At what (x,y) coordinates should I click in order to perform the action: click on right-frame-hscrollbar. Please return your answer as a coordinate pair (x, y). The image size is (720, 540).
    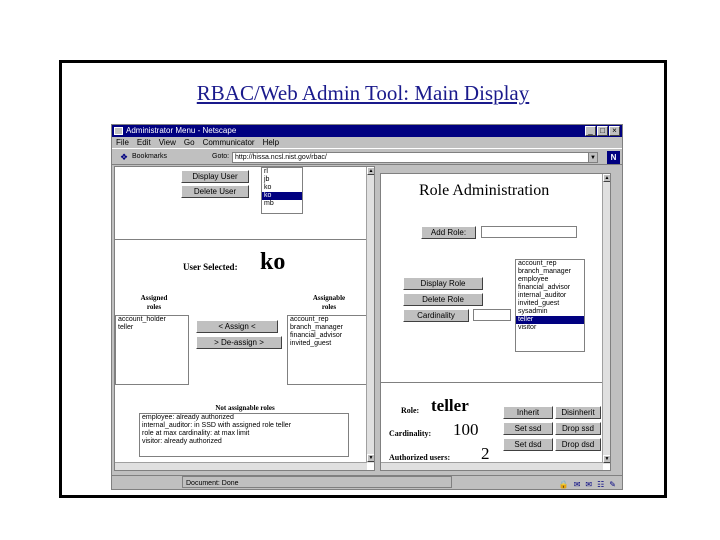
    Looking at the image, I should click on (492, 466).